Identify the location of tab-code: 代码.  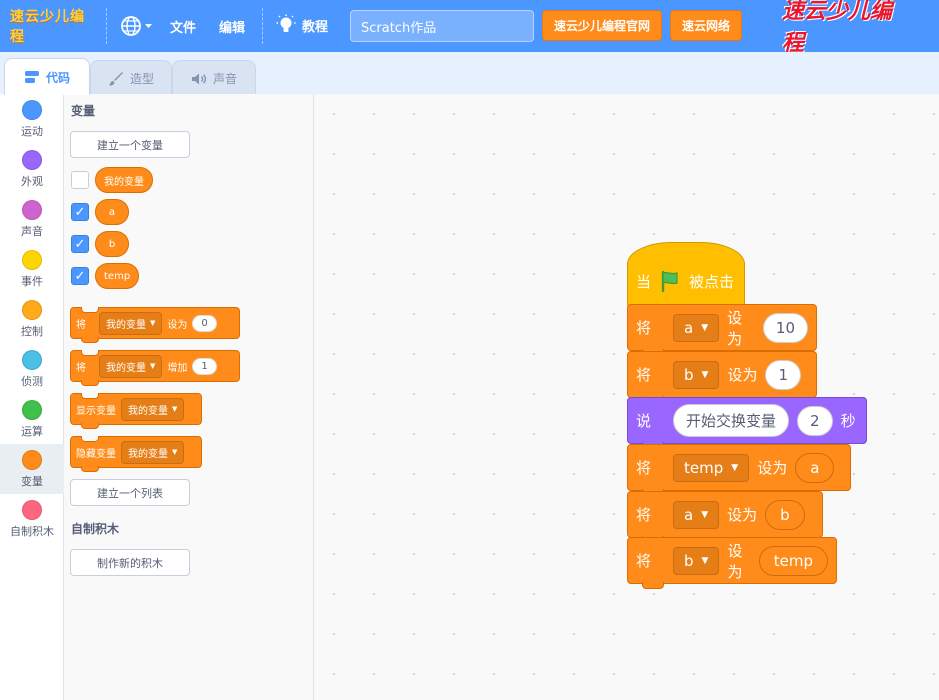
(47, 76).